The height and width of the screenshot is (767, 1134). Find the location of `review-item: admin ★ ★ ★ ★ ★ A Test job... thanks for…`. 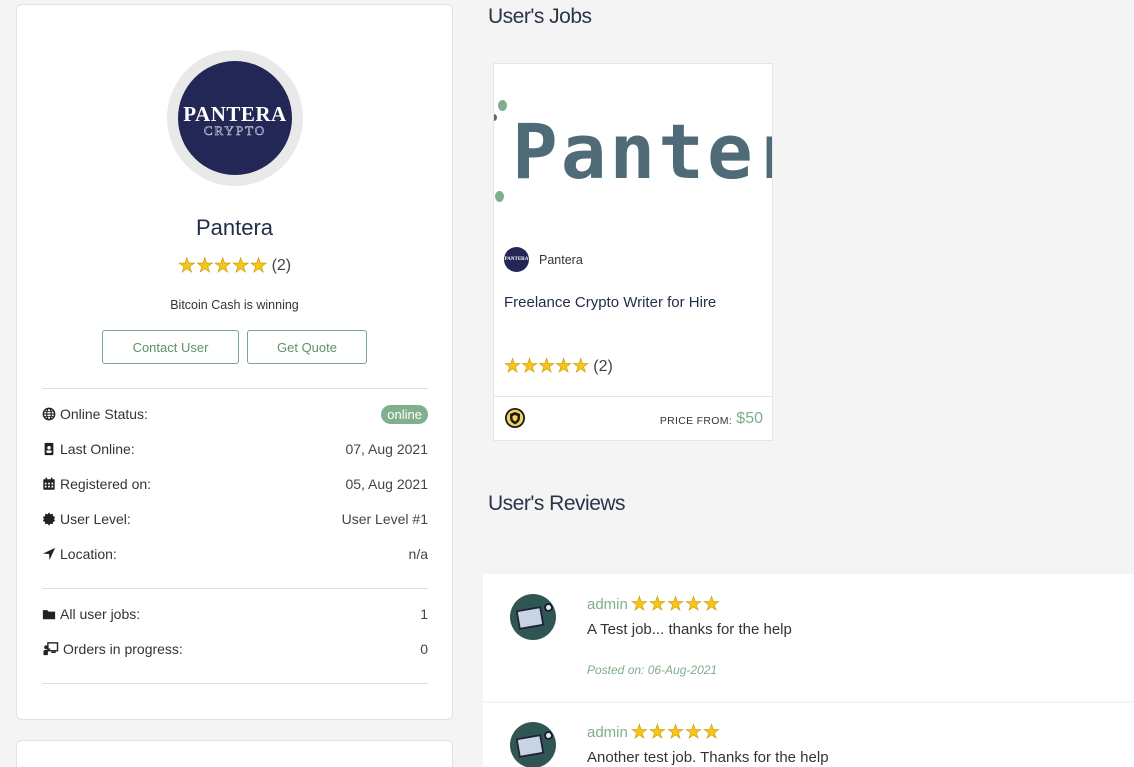

review-item: admin ★ ★ ★ ★ ★ A Test job... thanks for… is located at coordinates (808, 637).